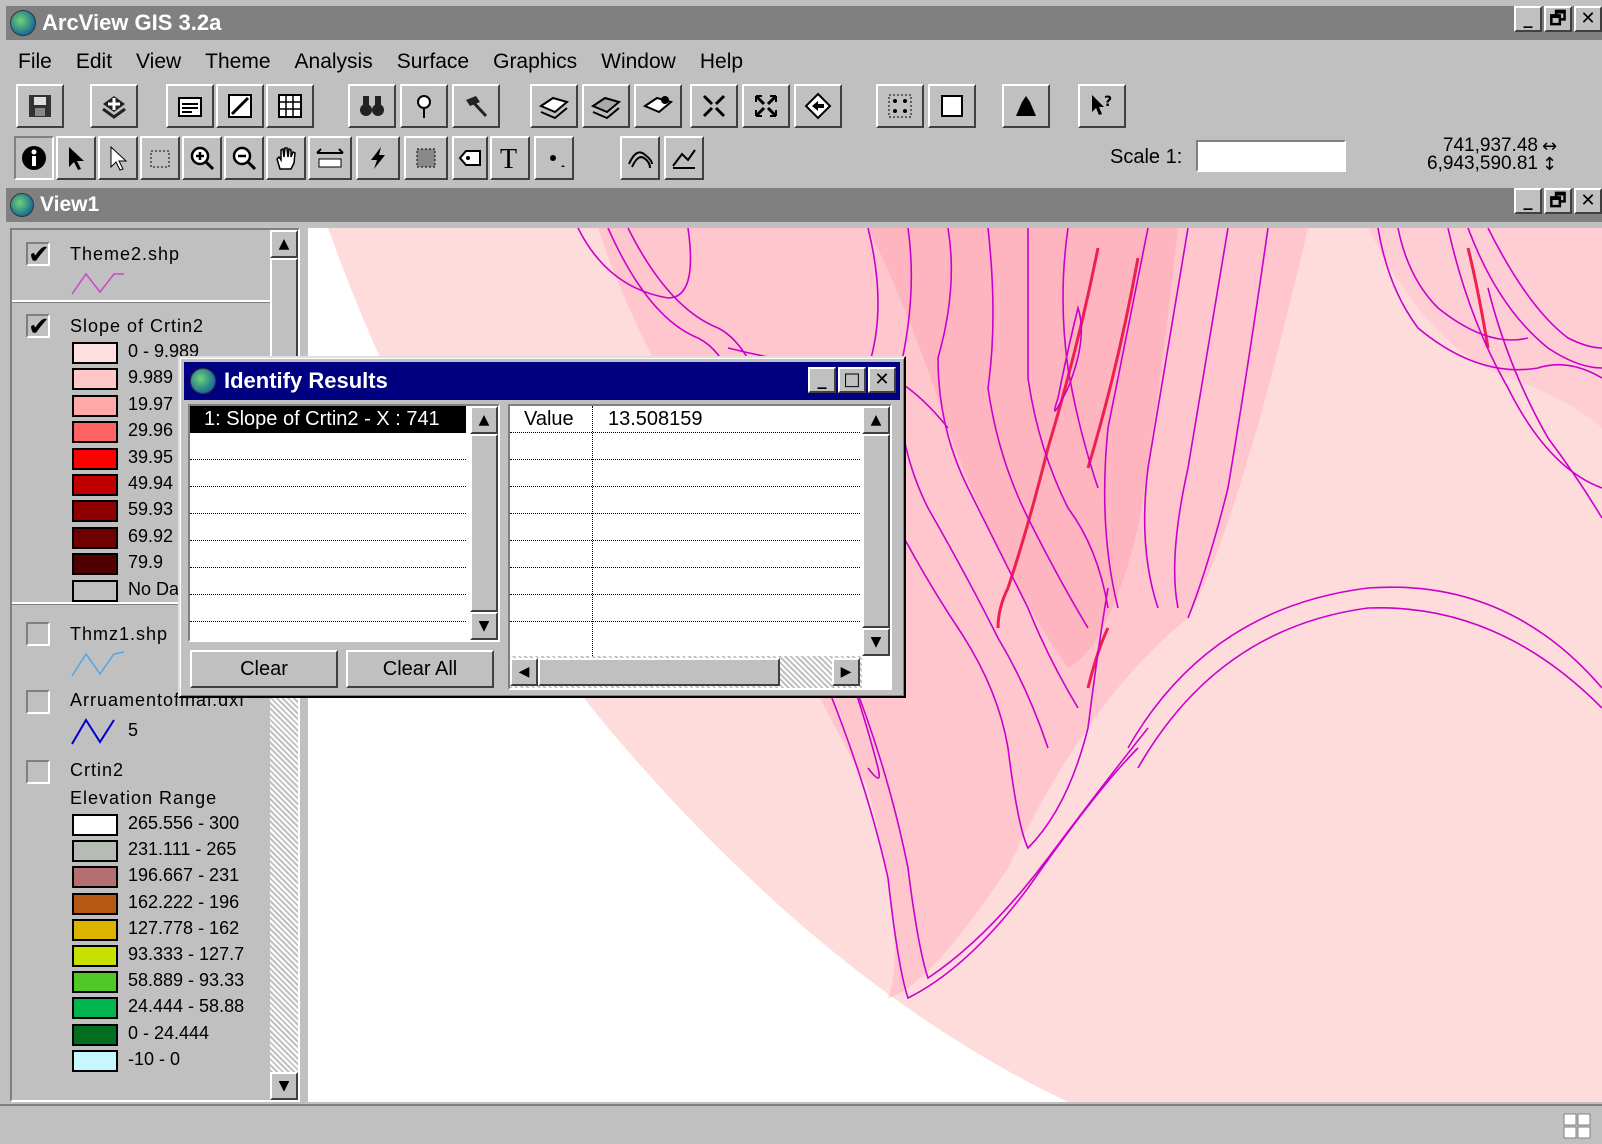  Describe the element at coordinates (237, 62) in the screenshot. I see `menu-theme: Theme` at that location.